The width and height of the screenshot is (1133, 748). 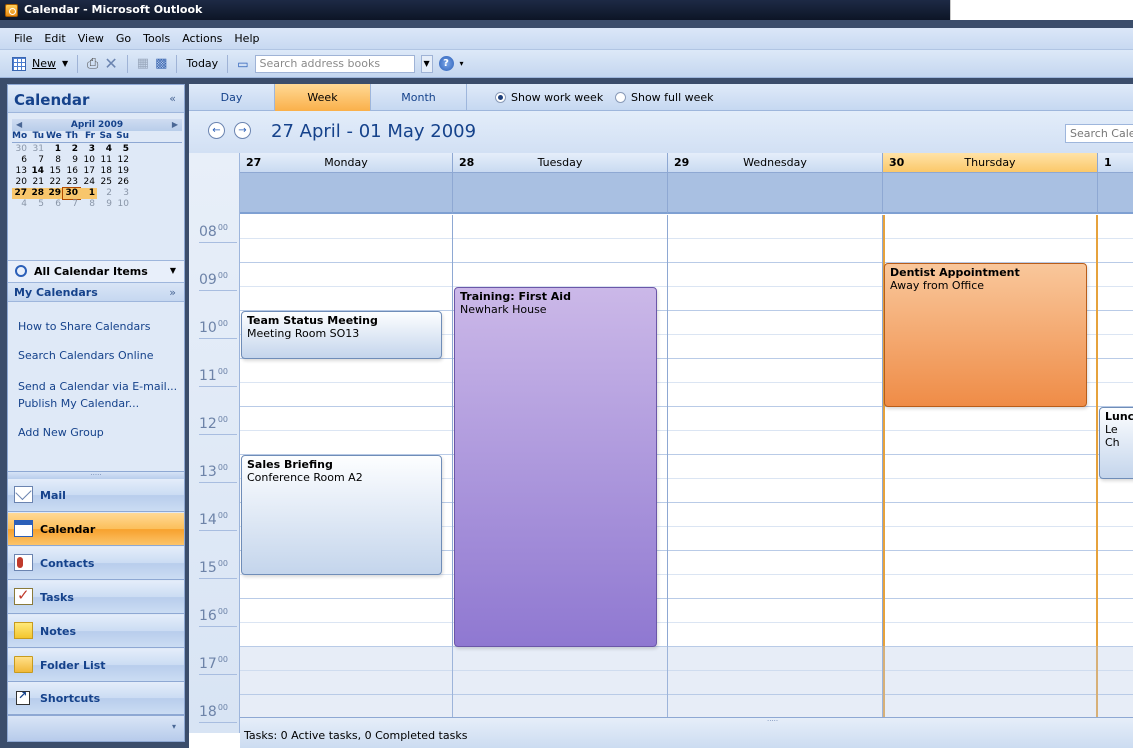 What do you see at coordinates (96, 597) in the screenshot?
I see `nav-button-tasks: Tasks` at bounding box center [96, 597].